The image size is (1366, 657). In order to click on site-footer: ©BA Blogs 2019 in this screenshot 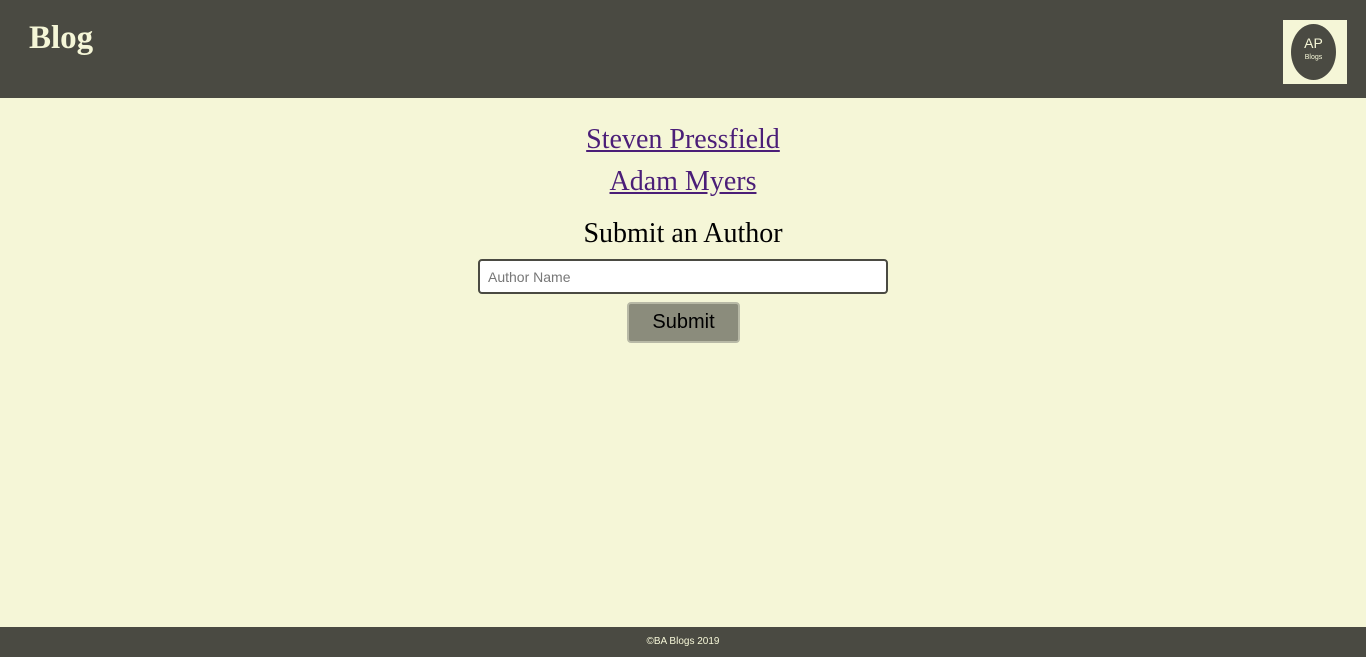, I will do `click(683, 642)`.